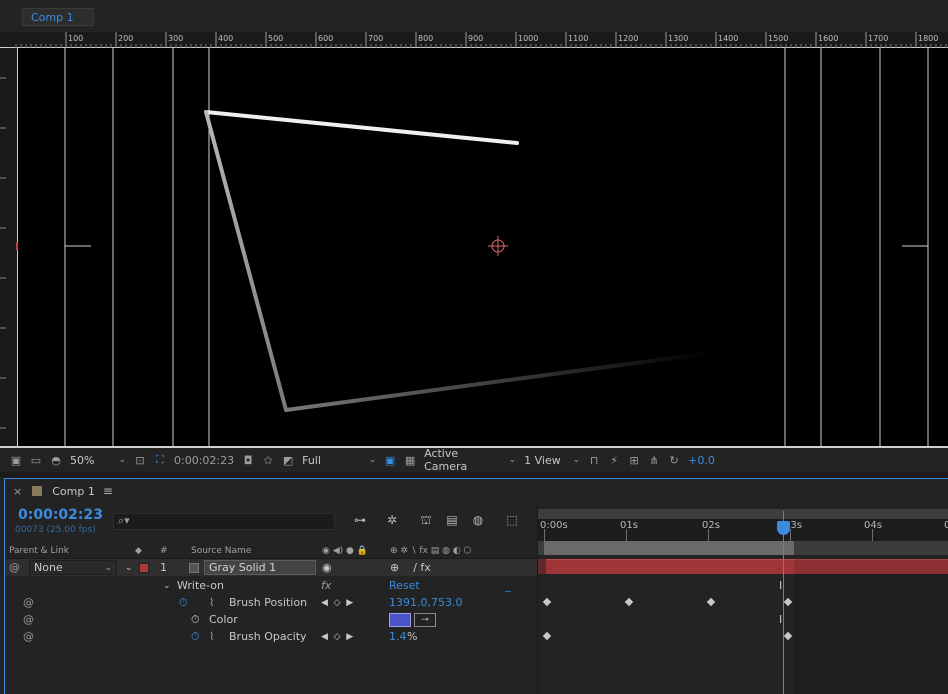 The image size is (948, 694). Describe the element at coordinates (498, 246) in the screenshot. I see `anchor-point-icon` at that location.